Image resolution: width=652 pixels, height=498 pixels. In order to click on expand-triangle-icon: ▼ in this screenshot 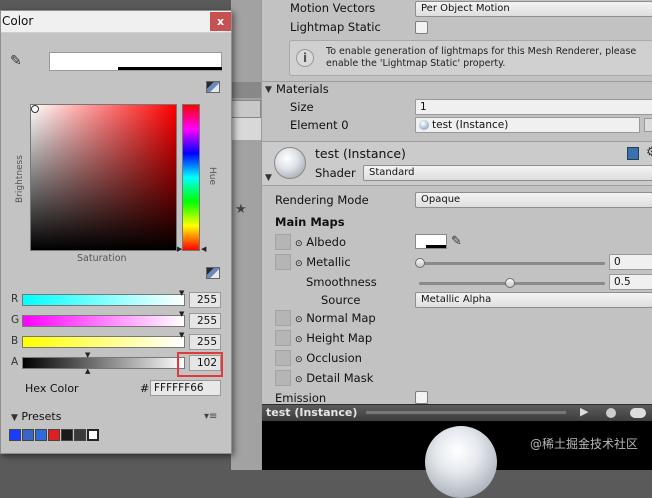, I will do `click(268, 90)`.